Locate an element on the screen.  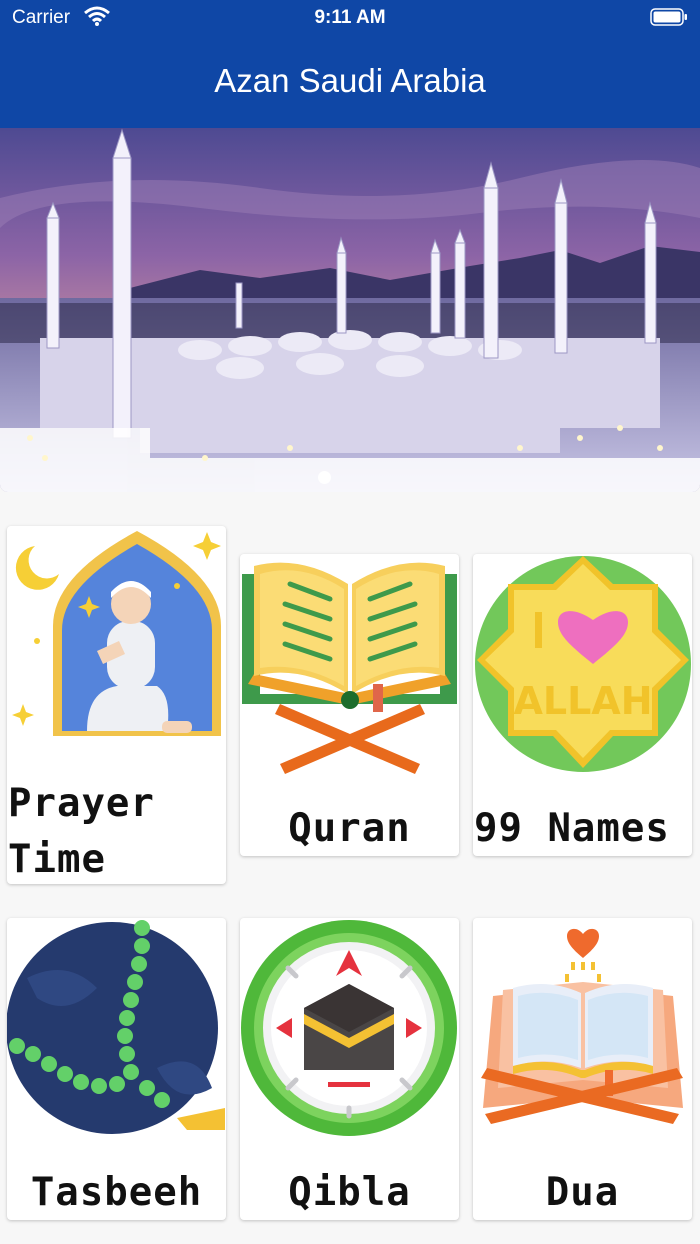
tasbeeh-label: Tasbeeh is located at coordinates (116, 1192).